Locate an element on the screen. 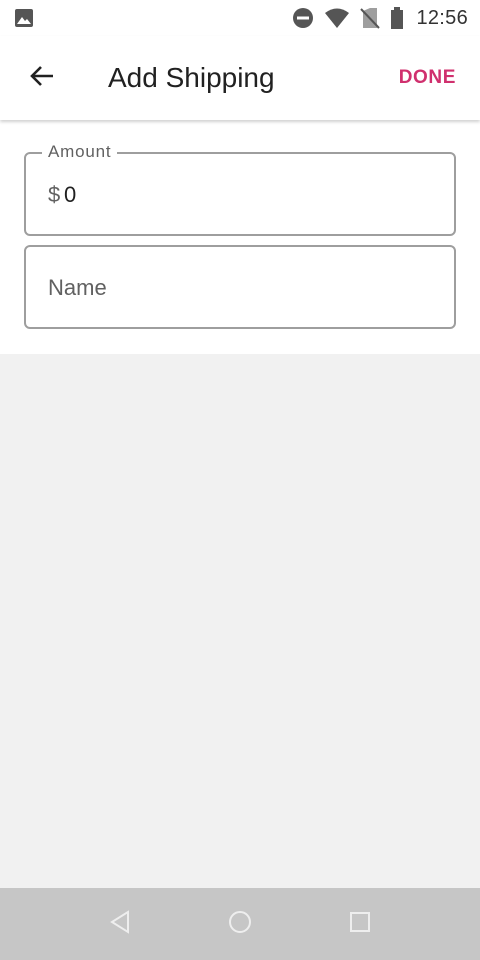 The height and width of the screenshot is (960, 480). arrow-back-icon is located at coordinates (42, 78).